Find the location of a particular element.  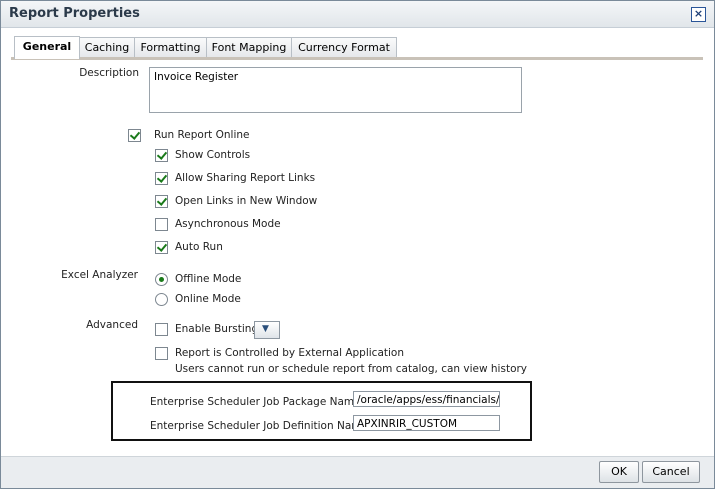

tab-underline is located at coordinates (357, 58).